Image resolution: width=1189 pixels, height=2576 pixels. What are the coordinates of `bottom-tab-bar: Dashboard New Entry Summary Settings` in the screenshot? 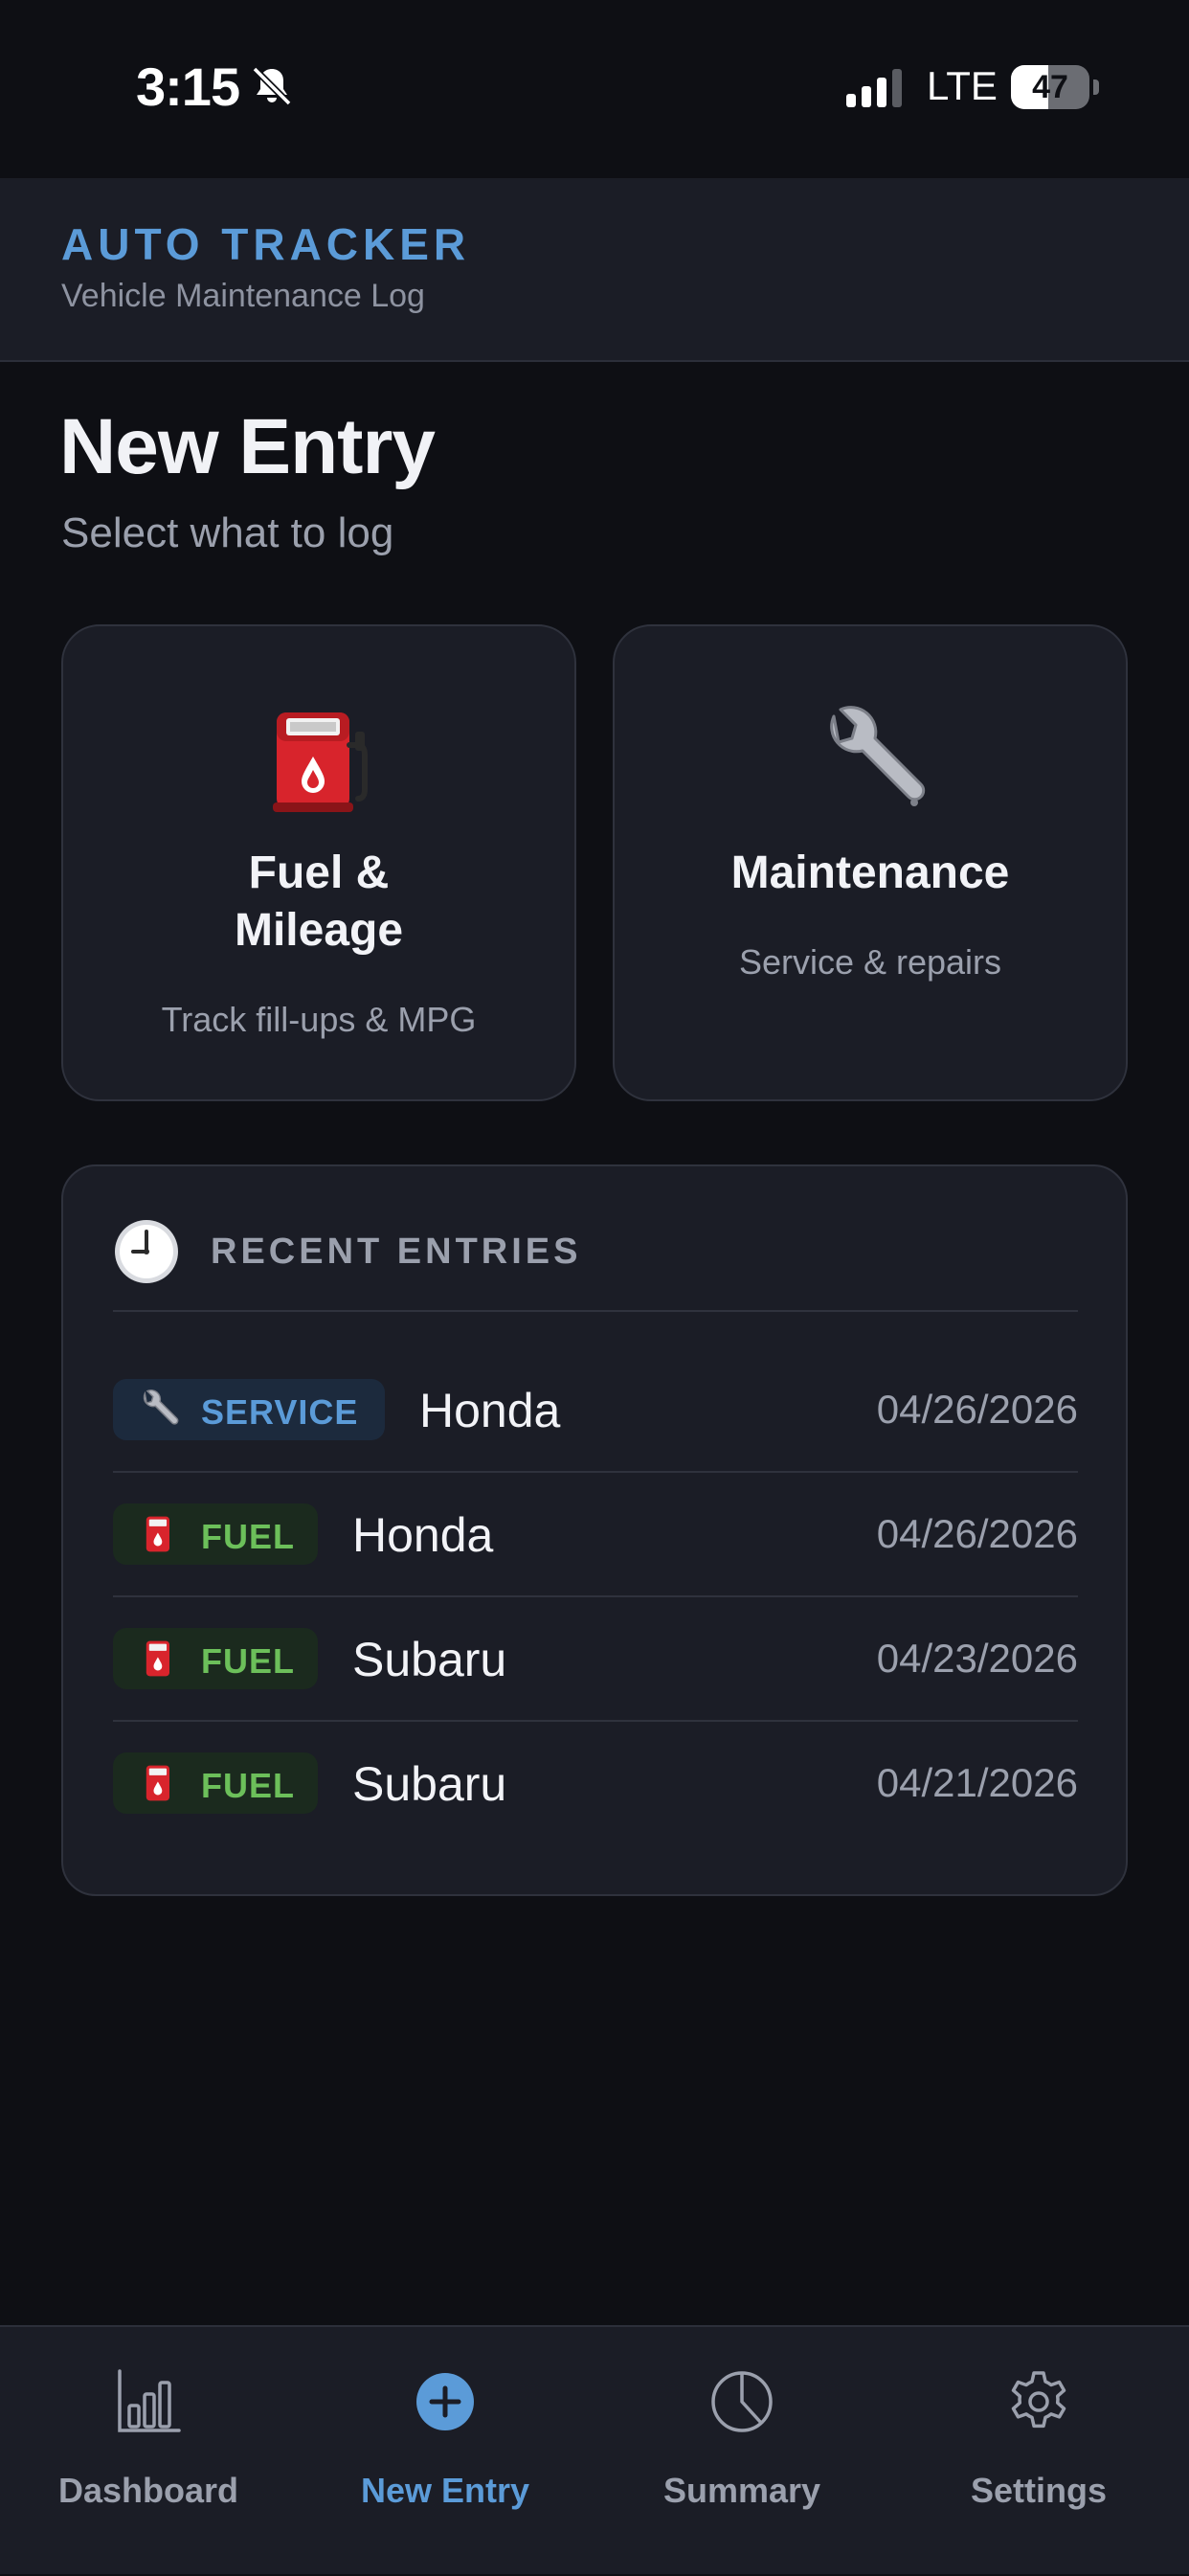 It's located at (594, 2449).